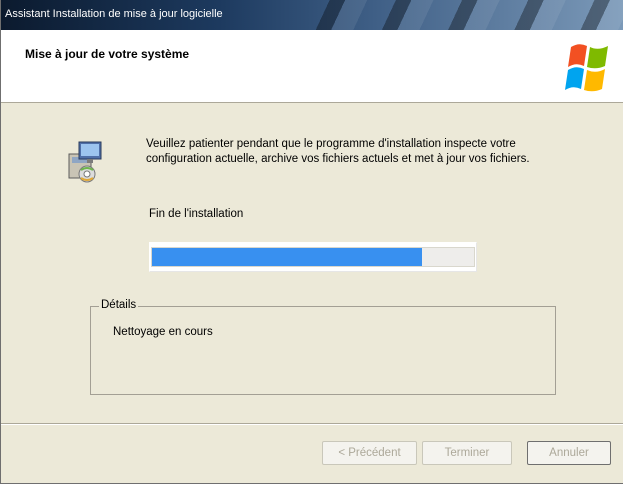 This screenshot has height=484, width=623. What do you see at coordinates (323, 347) in the screenshot?
I see `details-group: Détails Nettoyage en cours` at bounding box center [323, 347].